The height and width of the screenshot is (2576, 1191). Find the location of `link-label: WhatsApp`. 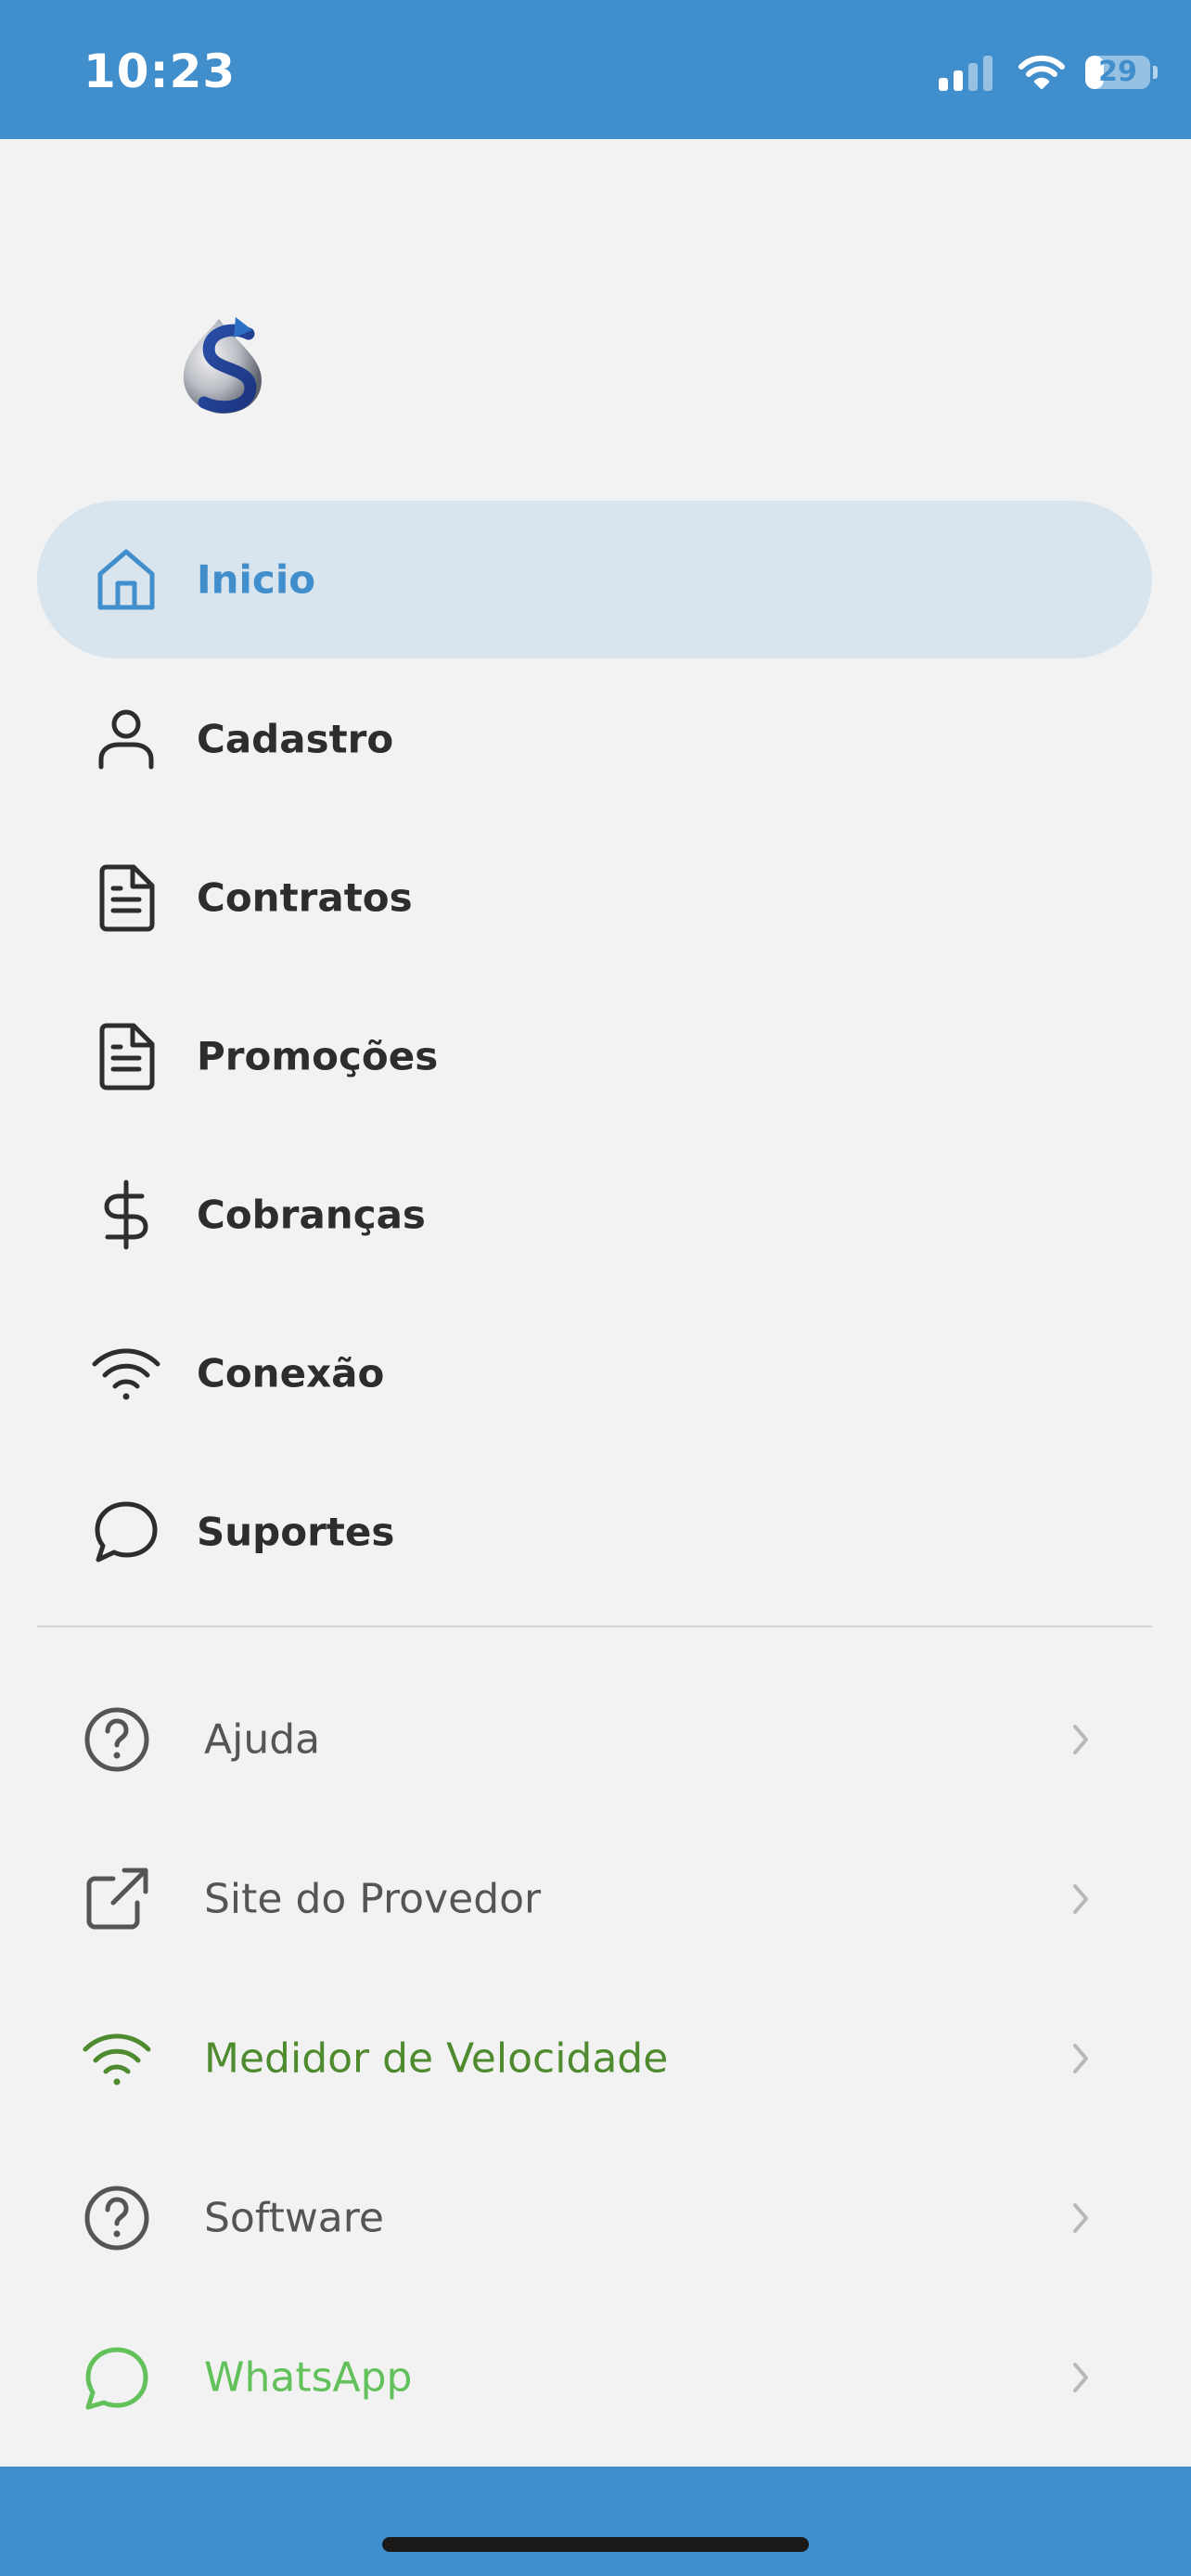

link-label: WhatsApp is located at coordinates (308, 2378).